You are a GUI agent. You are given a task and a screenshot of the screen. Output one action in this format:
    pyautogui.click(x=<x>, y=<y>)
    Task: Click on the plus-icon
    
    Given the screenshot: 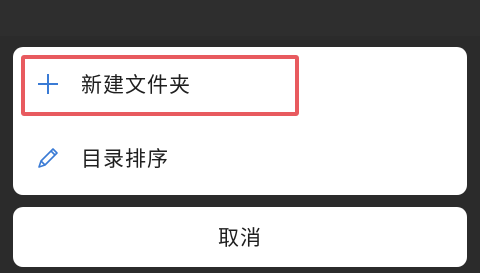 What is the action you would take?
    pyautogui.click(x=48, y=84)
    